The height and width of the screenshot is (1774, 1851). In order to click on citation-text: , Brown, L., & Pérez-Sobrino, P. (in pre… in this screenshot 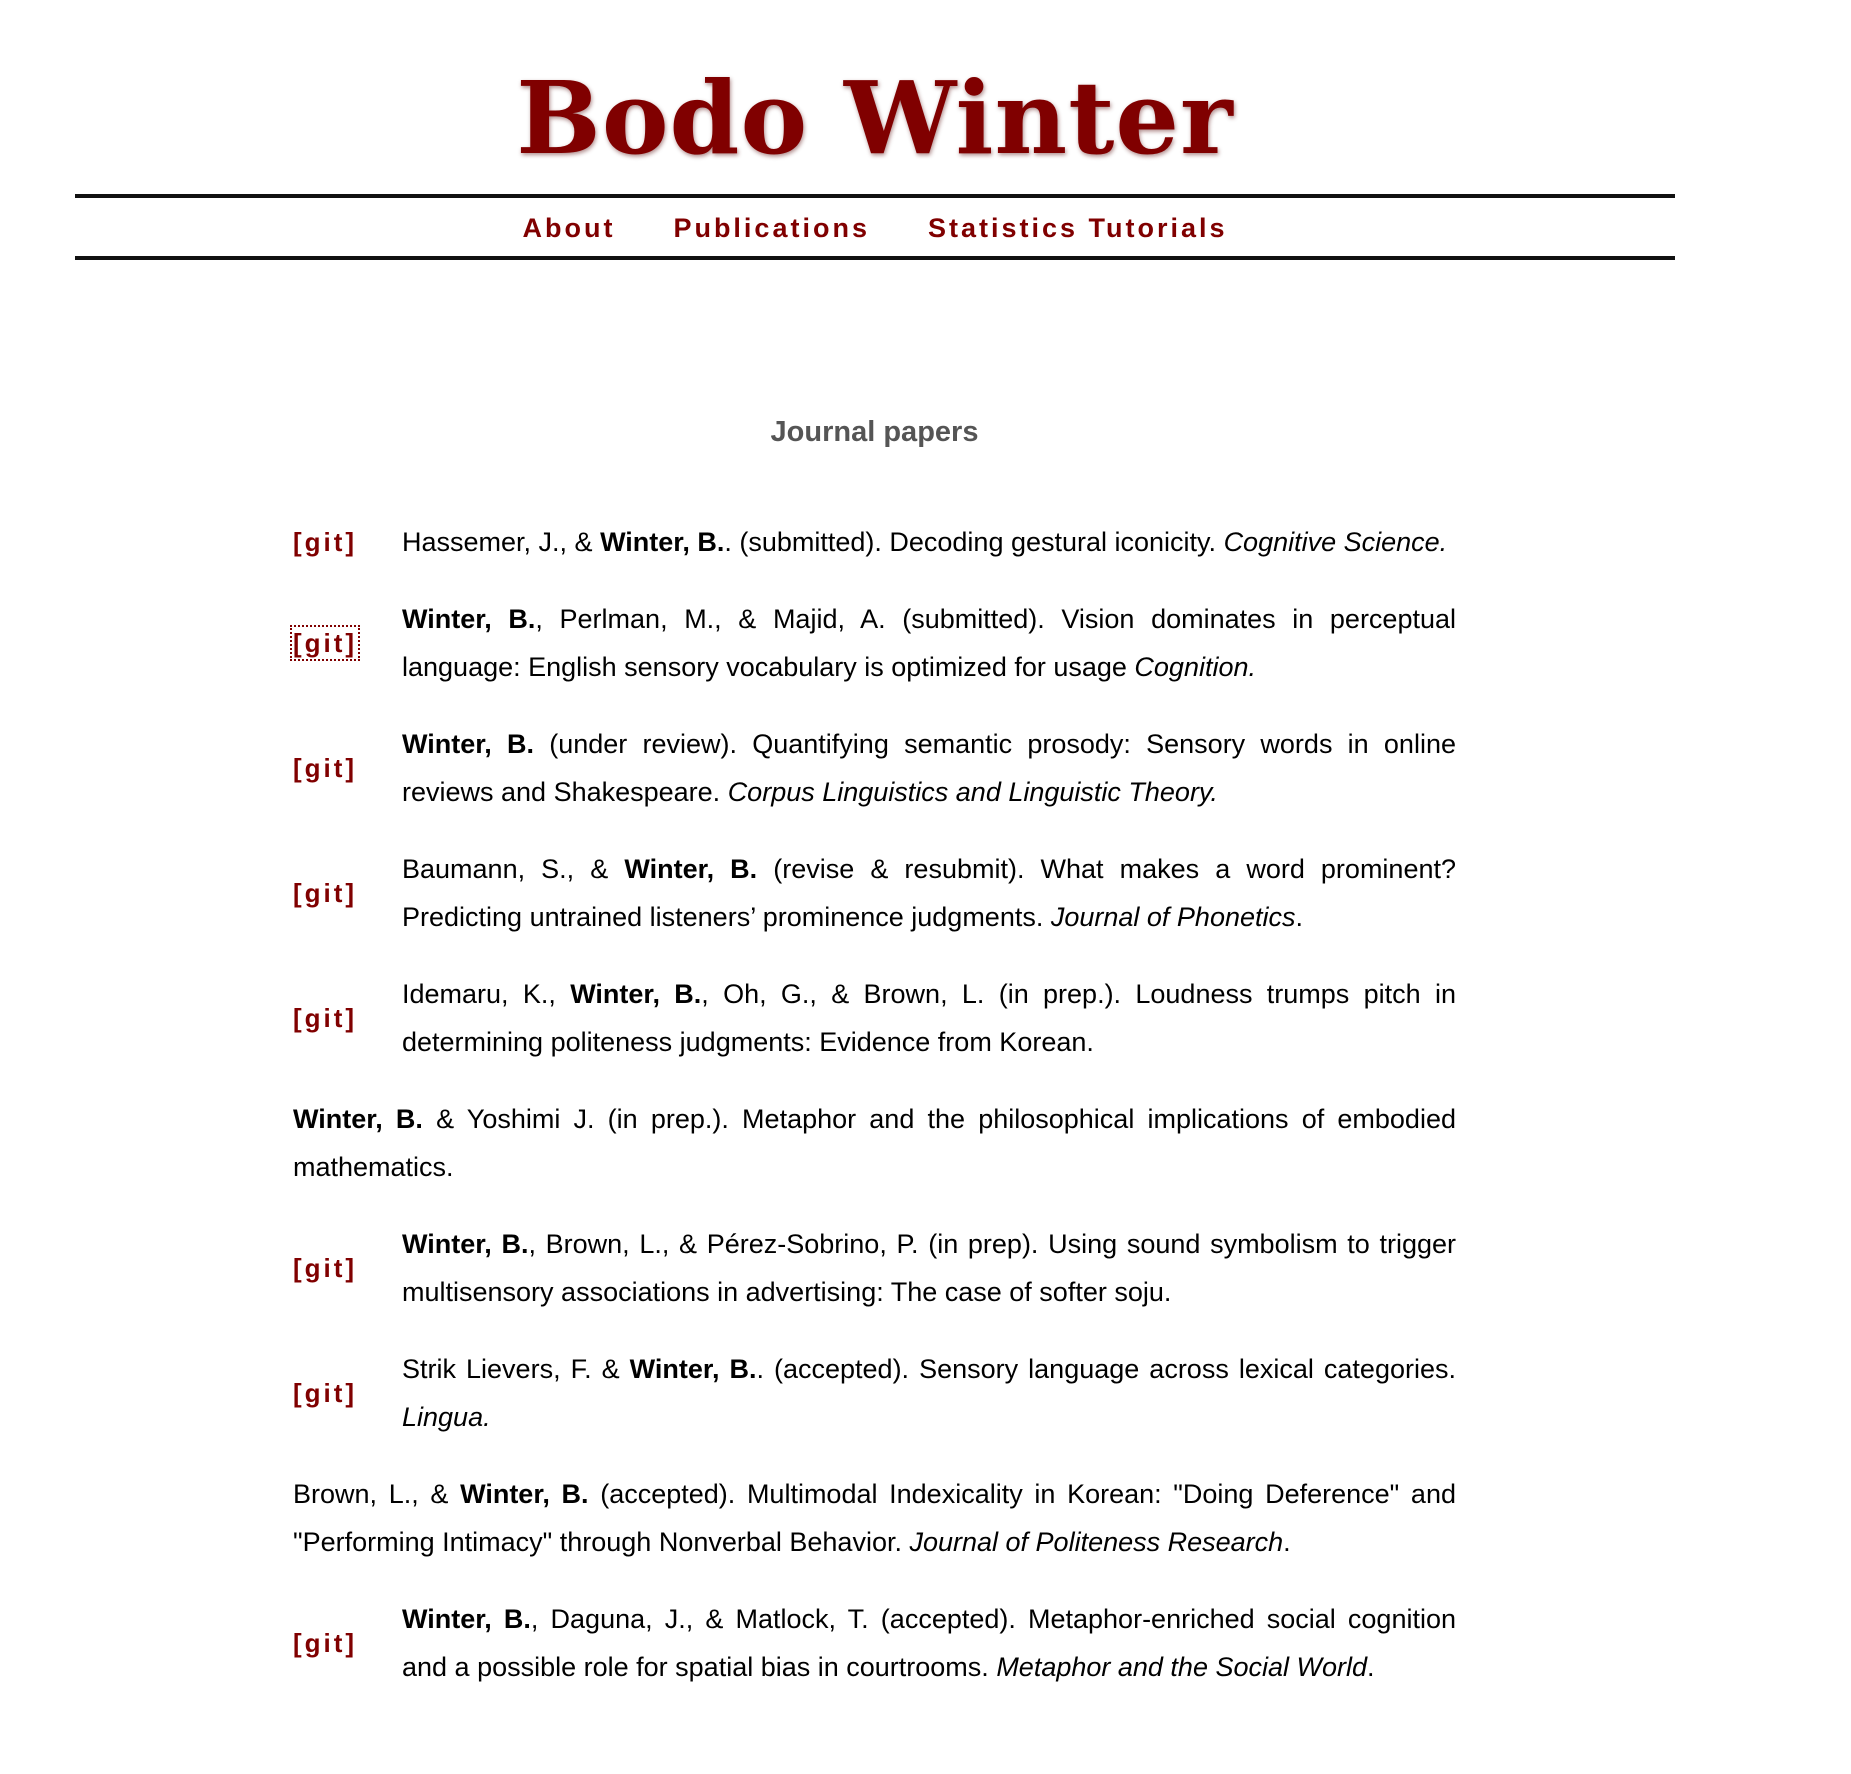, I will do `click(929, 1268)`.